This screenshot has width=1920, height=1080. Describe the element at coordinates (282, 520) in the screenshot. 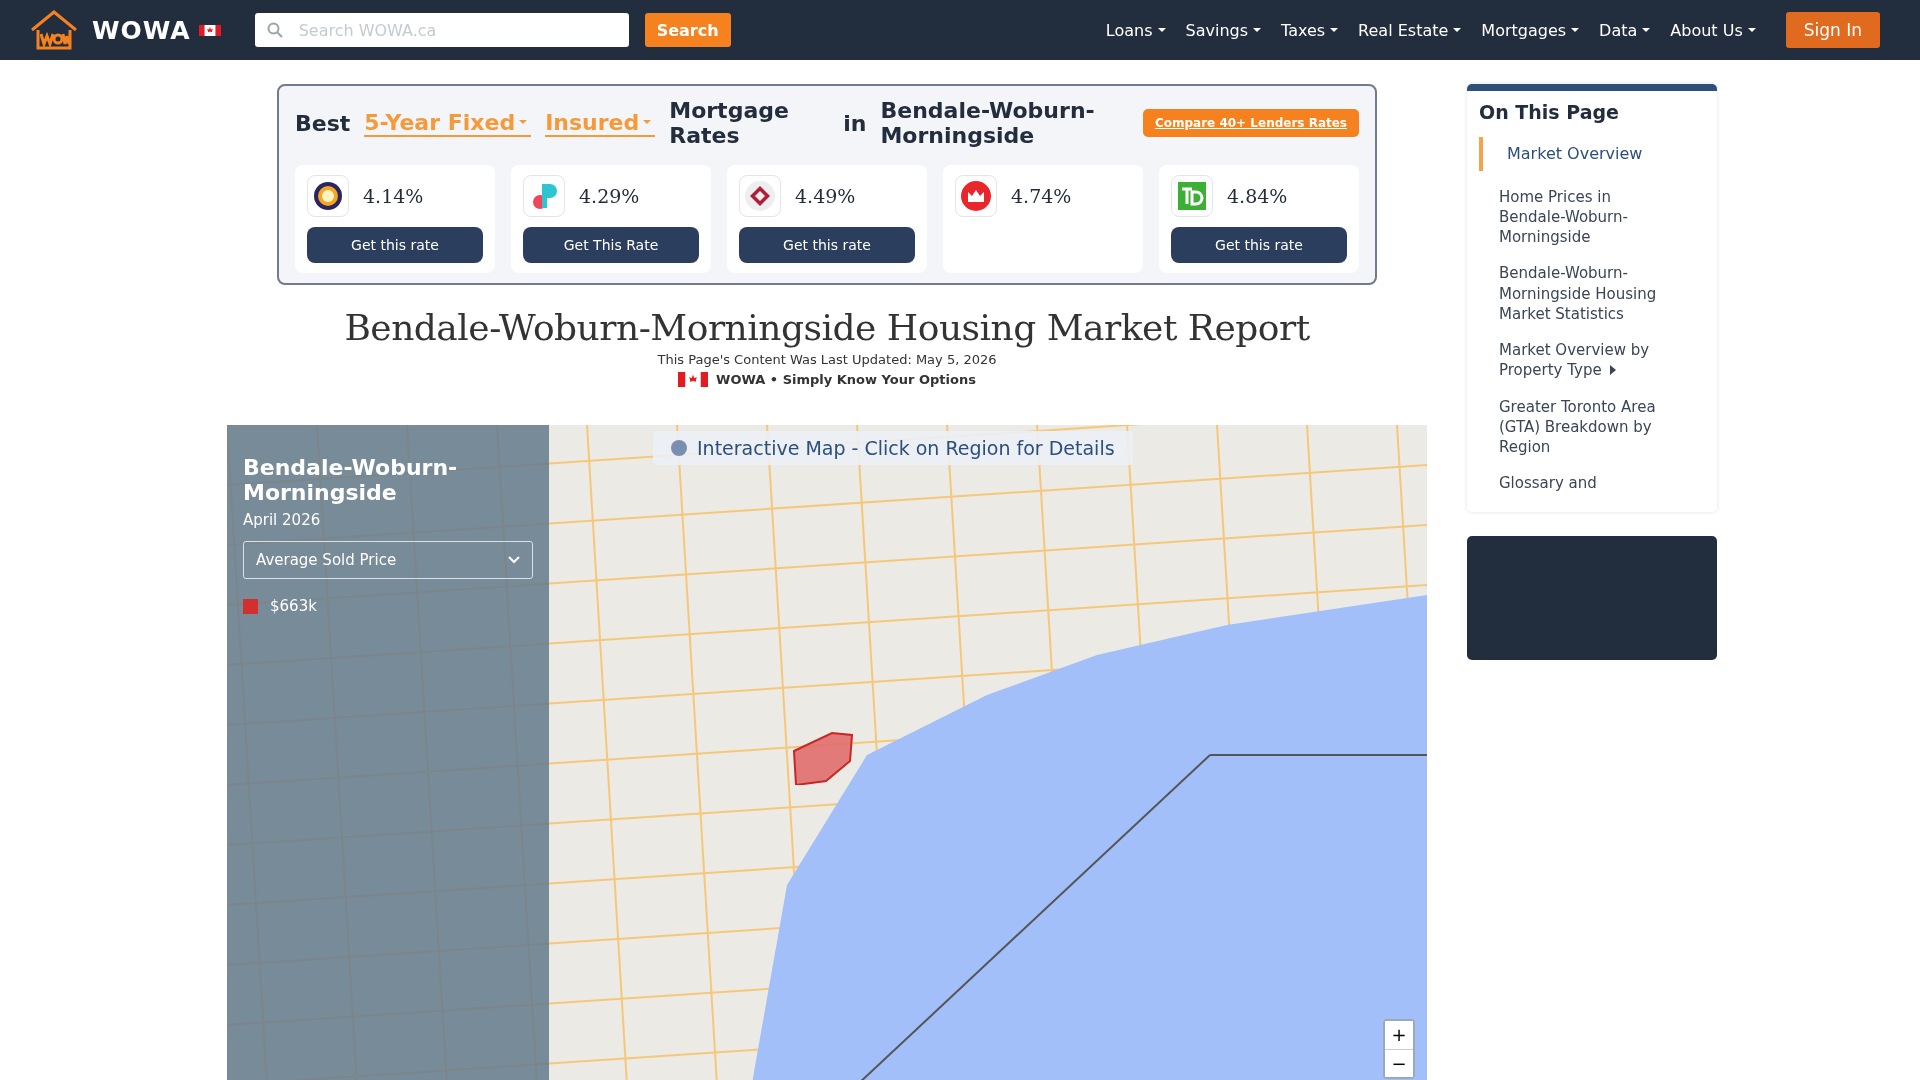

I see `period-text: April 2026` at that location.